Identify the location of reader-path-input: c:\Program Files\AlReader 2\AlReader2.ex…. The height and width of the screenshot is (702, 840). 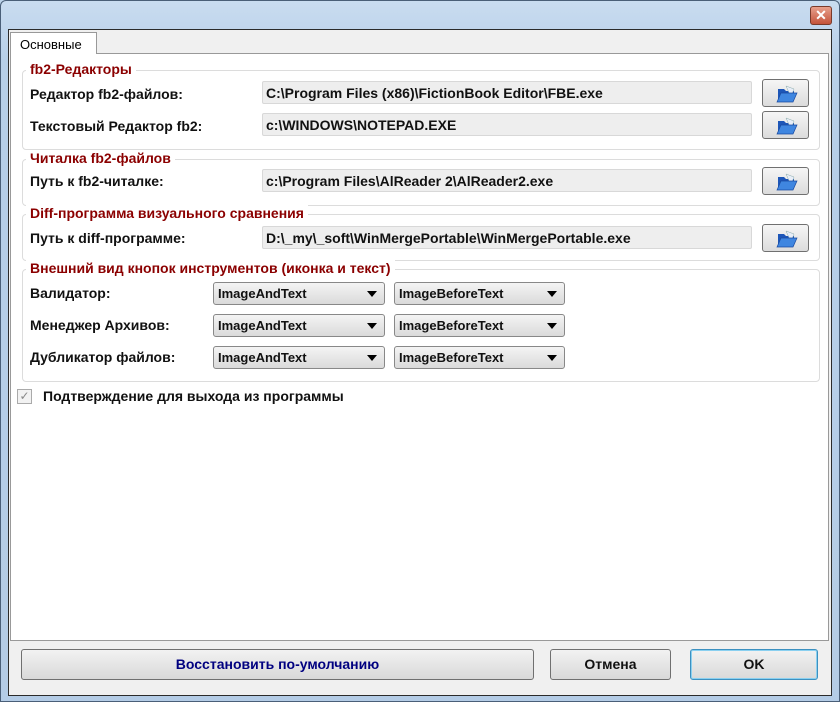
(507, 180).